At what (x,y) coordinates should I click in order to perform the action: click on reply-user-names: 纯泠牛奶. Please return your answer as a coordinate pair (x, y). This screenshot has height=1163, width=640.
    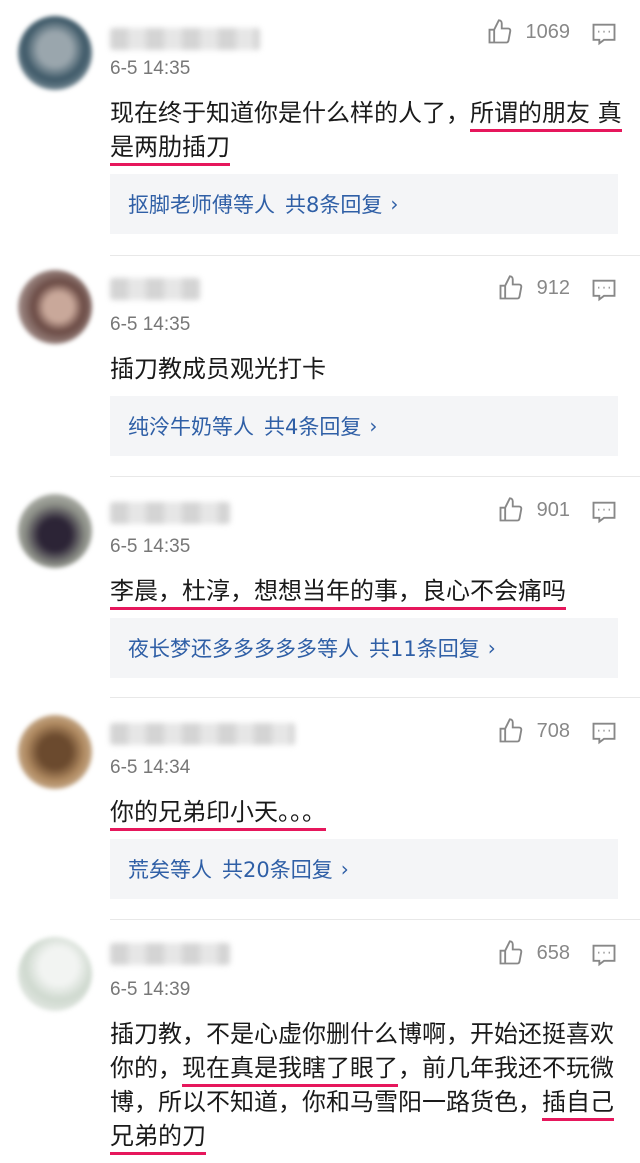
    Looking at the image, I should click on (170, 426).